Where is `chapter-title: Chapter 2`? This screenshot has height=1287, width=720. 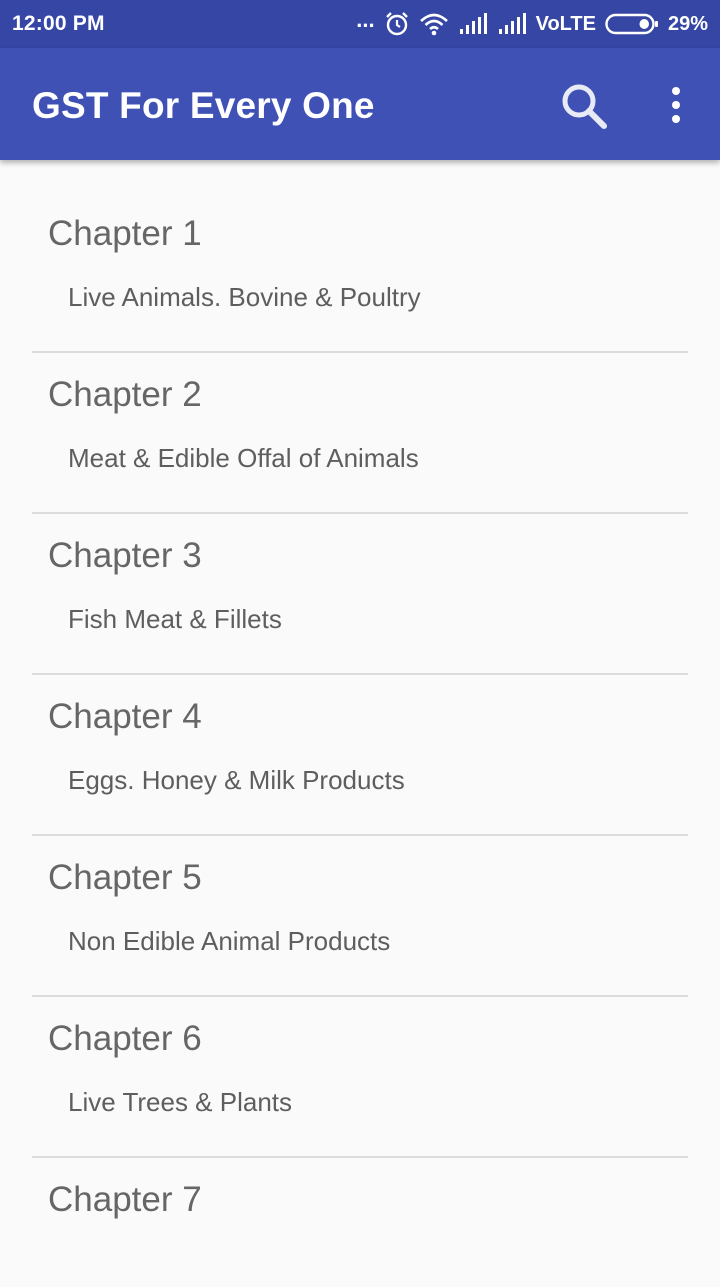 chapter-title: Chapter 2 is located at coordinates (125, 394).